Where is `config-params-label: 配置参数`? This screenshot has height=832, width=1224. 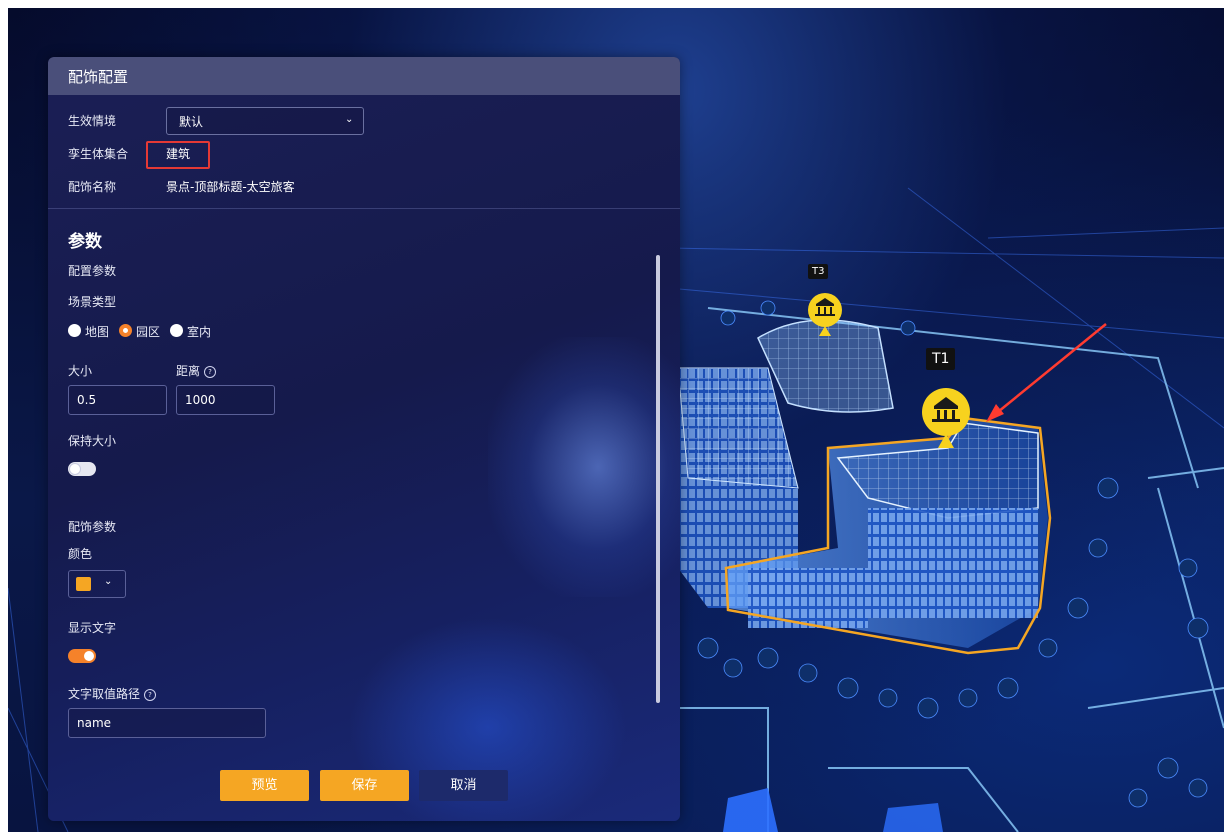 config-params-label: 配置参数 is located at coordinates (92, 271).